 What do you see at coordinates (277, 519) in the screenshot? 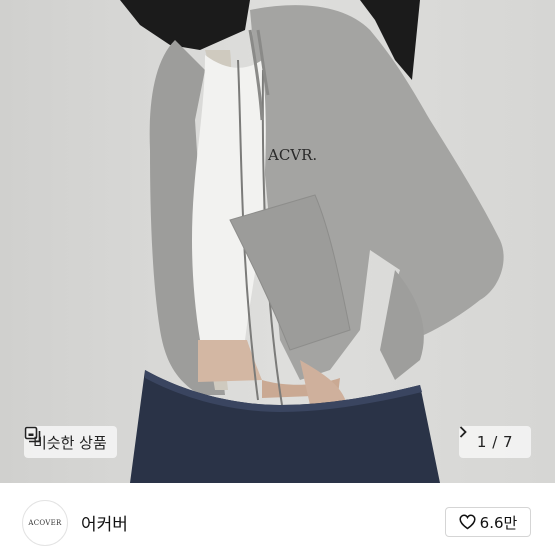
I see `seller-row: ACOVER 어커버 6.6만` at bounding box center [277, 519].